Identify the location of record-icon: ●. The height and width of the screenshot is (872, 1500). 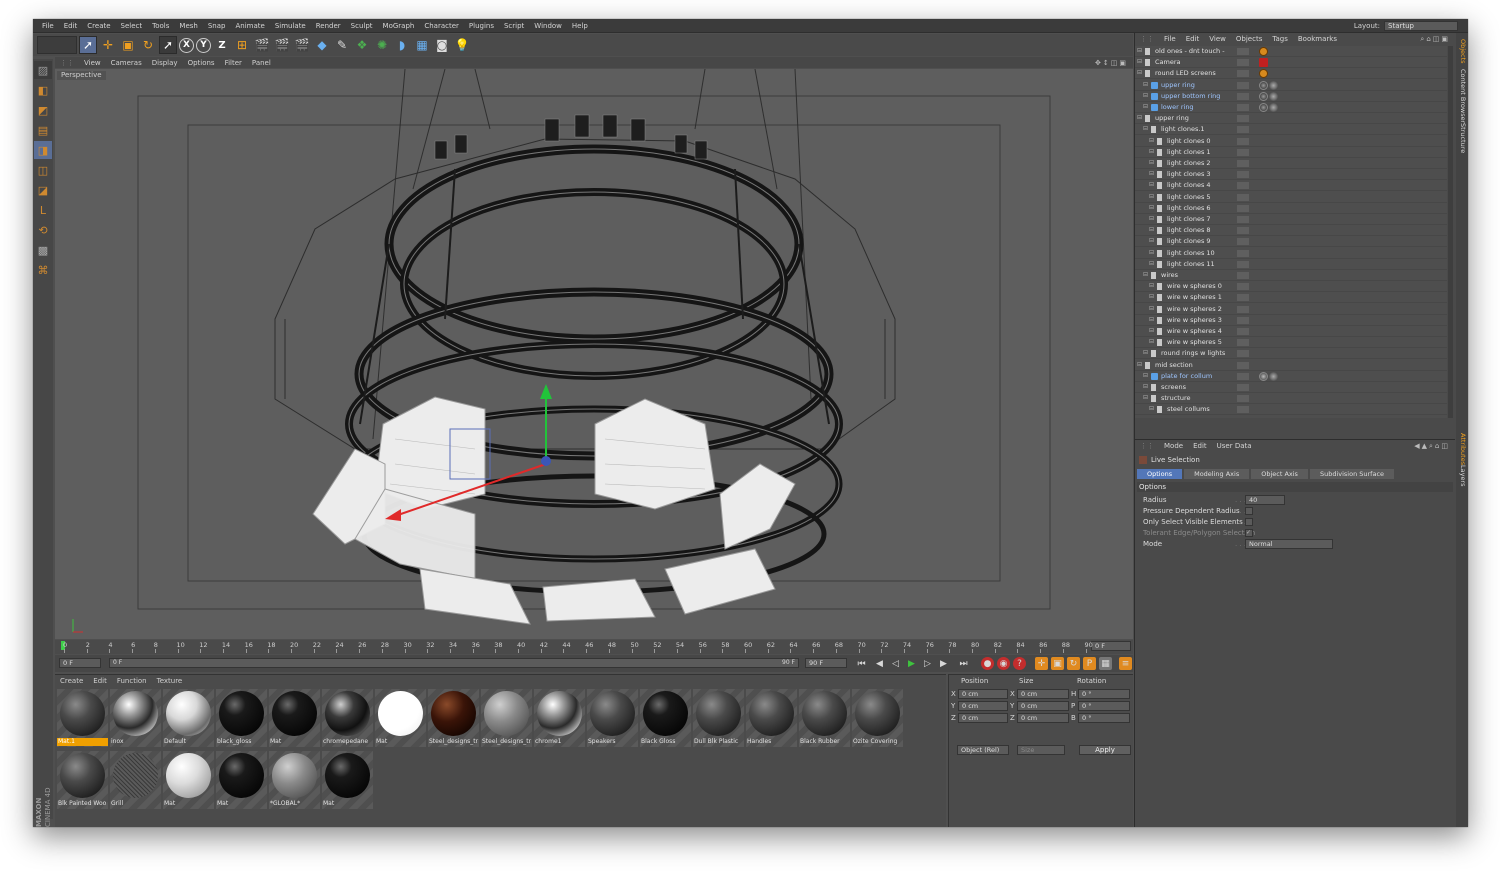
(987, 663).